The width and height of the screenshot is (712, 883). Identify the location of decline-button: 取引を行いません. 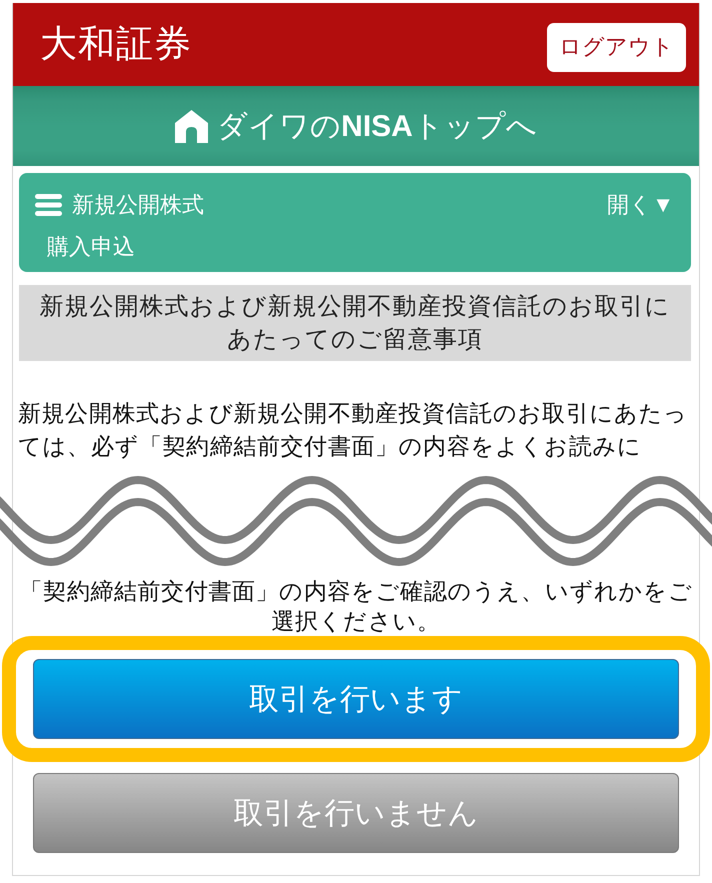
(356, 813).